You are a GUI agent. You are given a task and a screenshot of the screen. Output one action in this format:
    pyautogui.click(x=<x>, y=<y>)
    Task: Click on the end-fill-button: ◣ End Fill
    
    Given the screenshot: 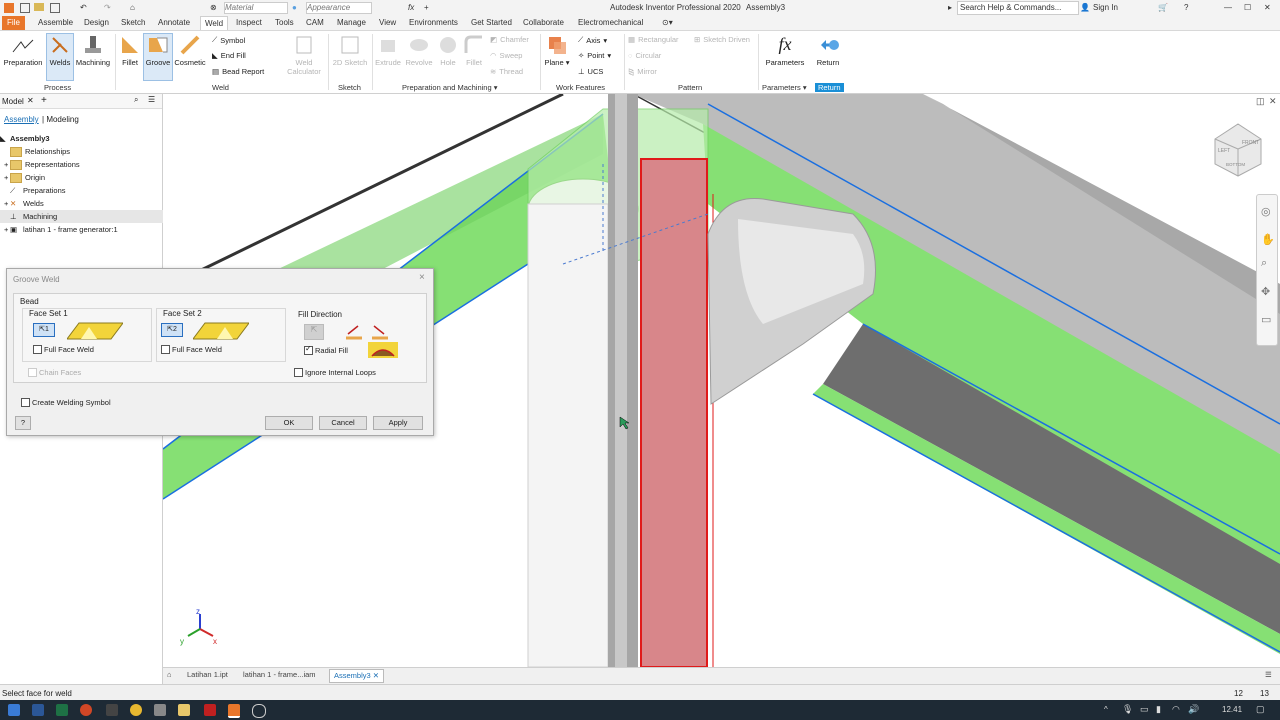 What is the action you would take?
    pyautogui.click(x=229, y=55)
    